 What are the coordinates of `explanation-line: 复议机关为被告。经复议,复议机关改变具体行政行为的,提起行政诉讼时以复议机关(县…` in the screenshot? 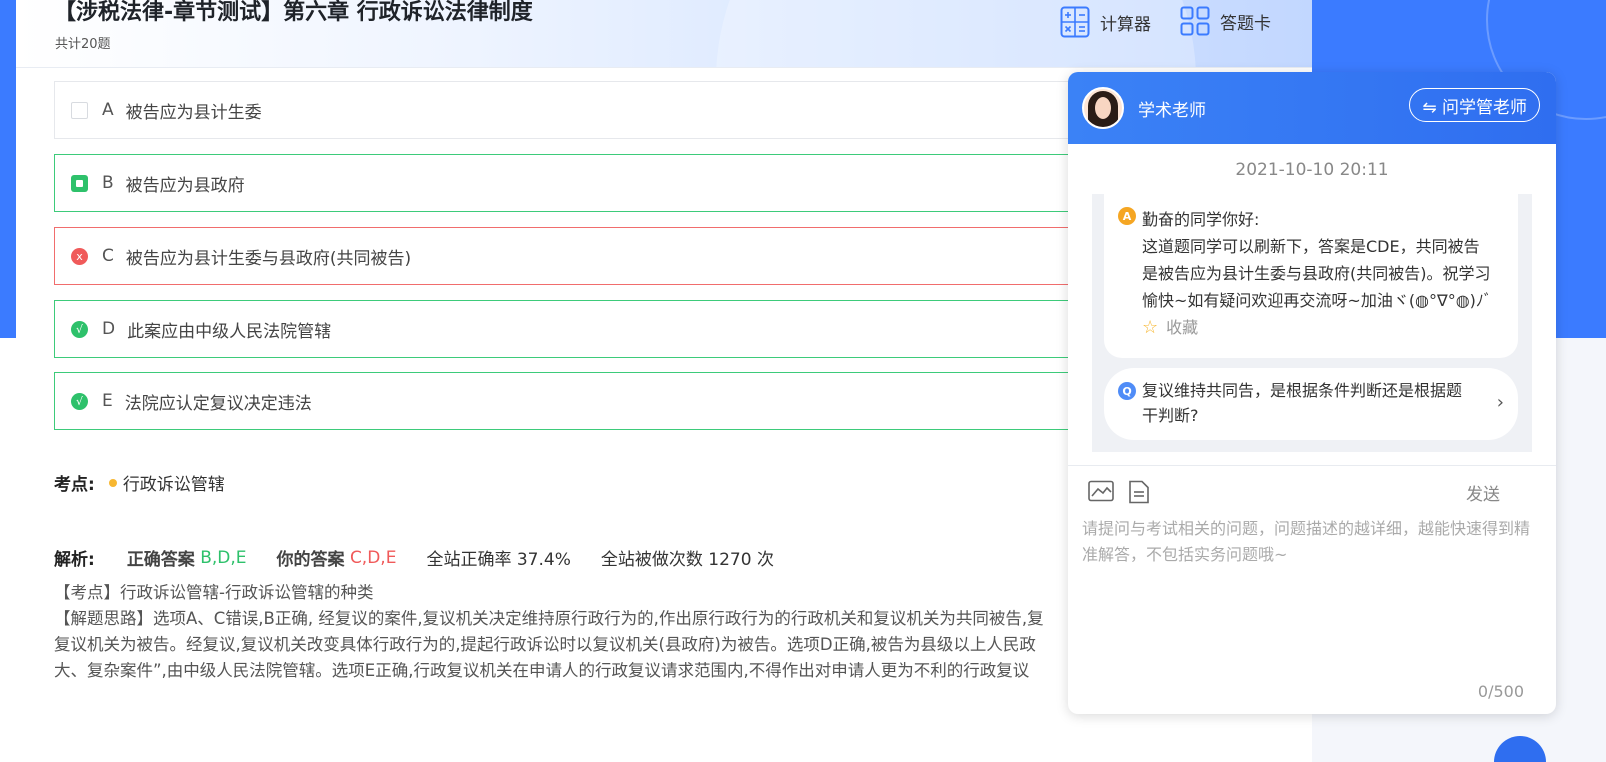 It's located at (545, 644).